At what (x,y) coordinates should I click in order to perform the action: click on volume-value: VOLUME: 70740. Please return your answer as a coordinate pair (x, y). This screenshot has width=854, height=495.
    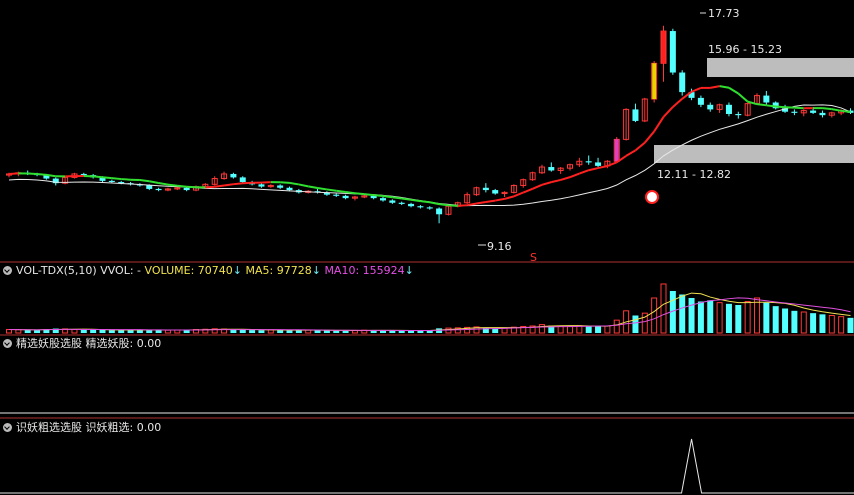
    Looking at the image, I should click on (188, 270).